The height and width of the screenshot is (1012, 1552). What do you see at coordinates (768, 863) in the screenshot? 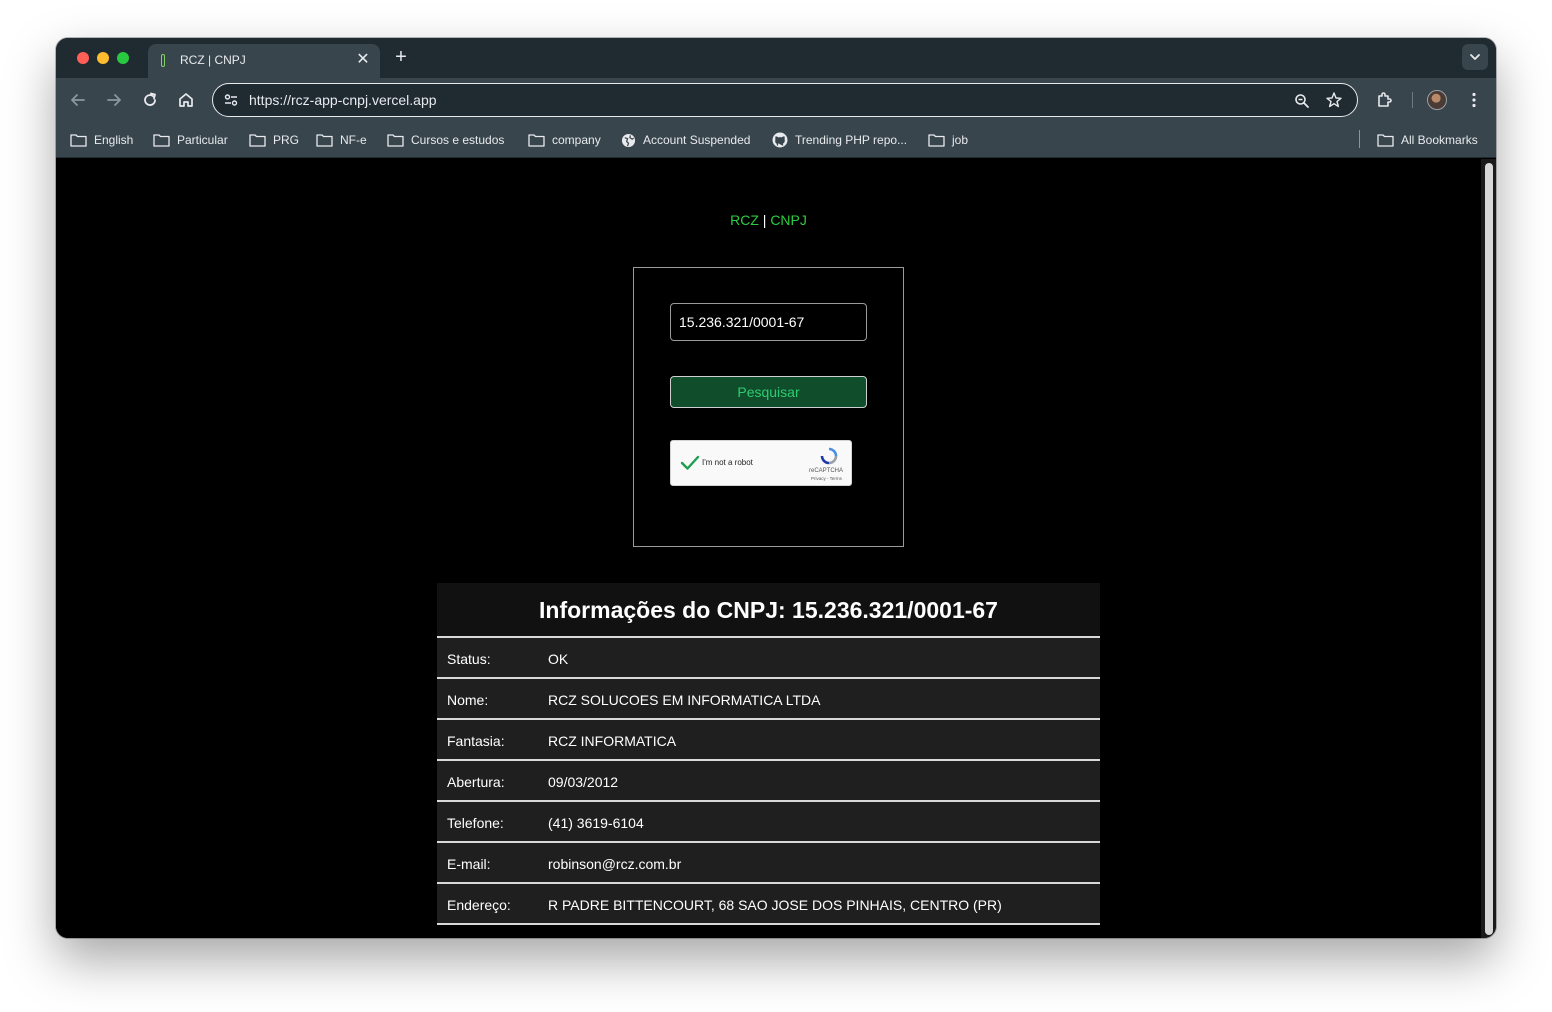
I see `table-row: E-mail: robinson@rcz.com.br` at bounding box center [768, 863].